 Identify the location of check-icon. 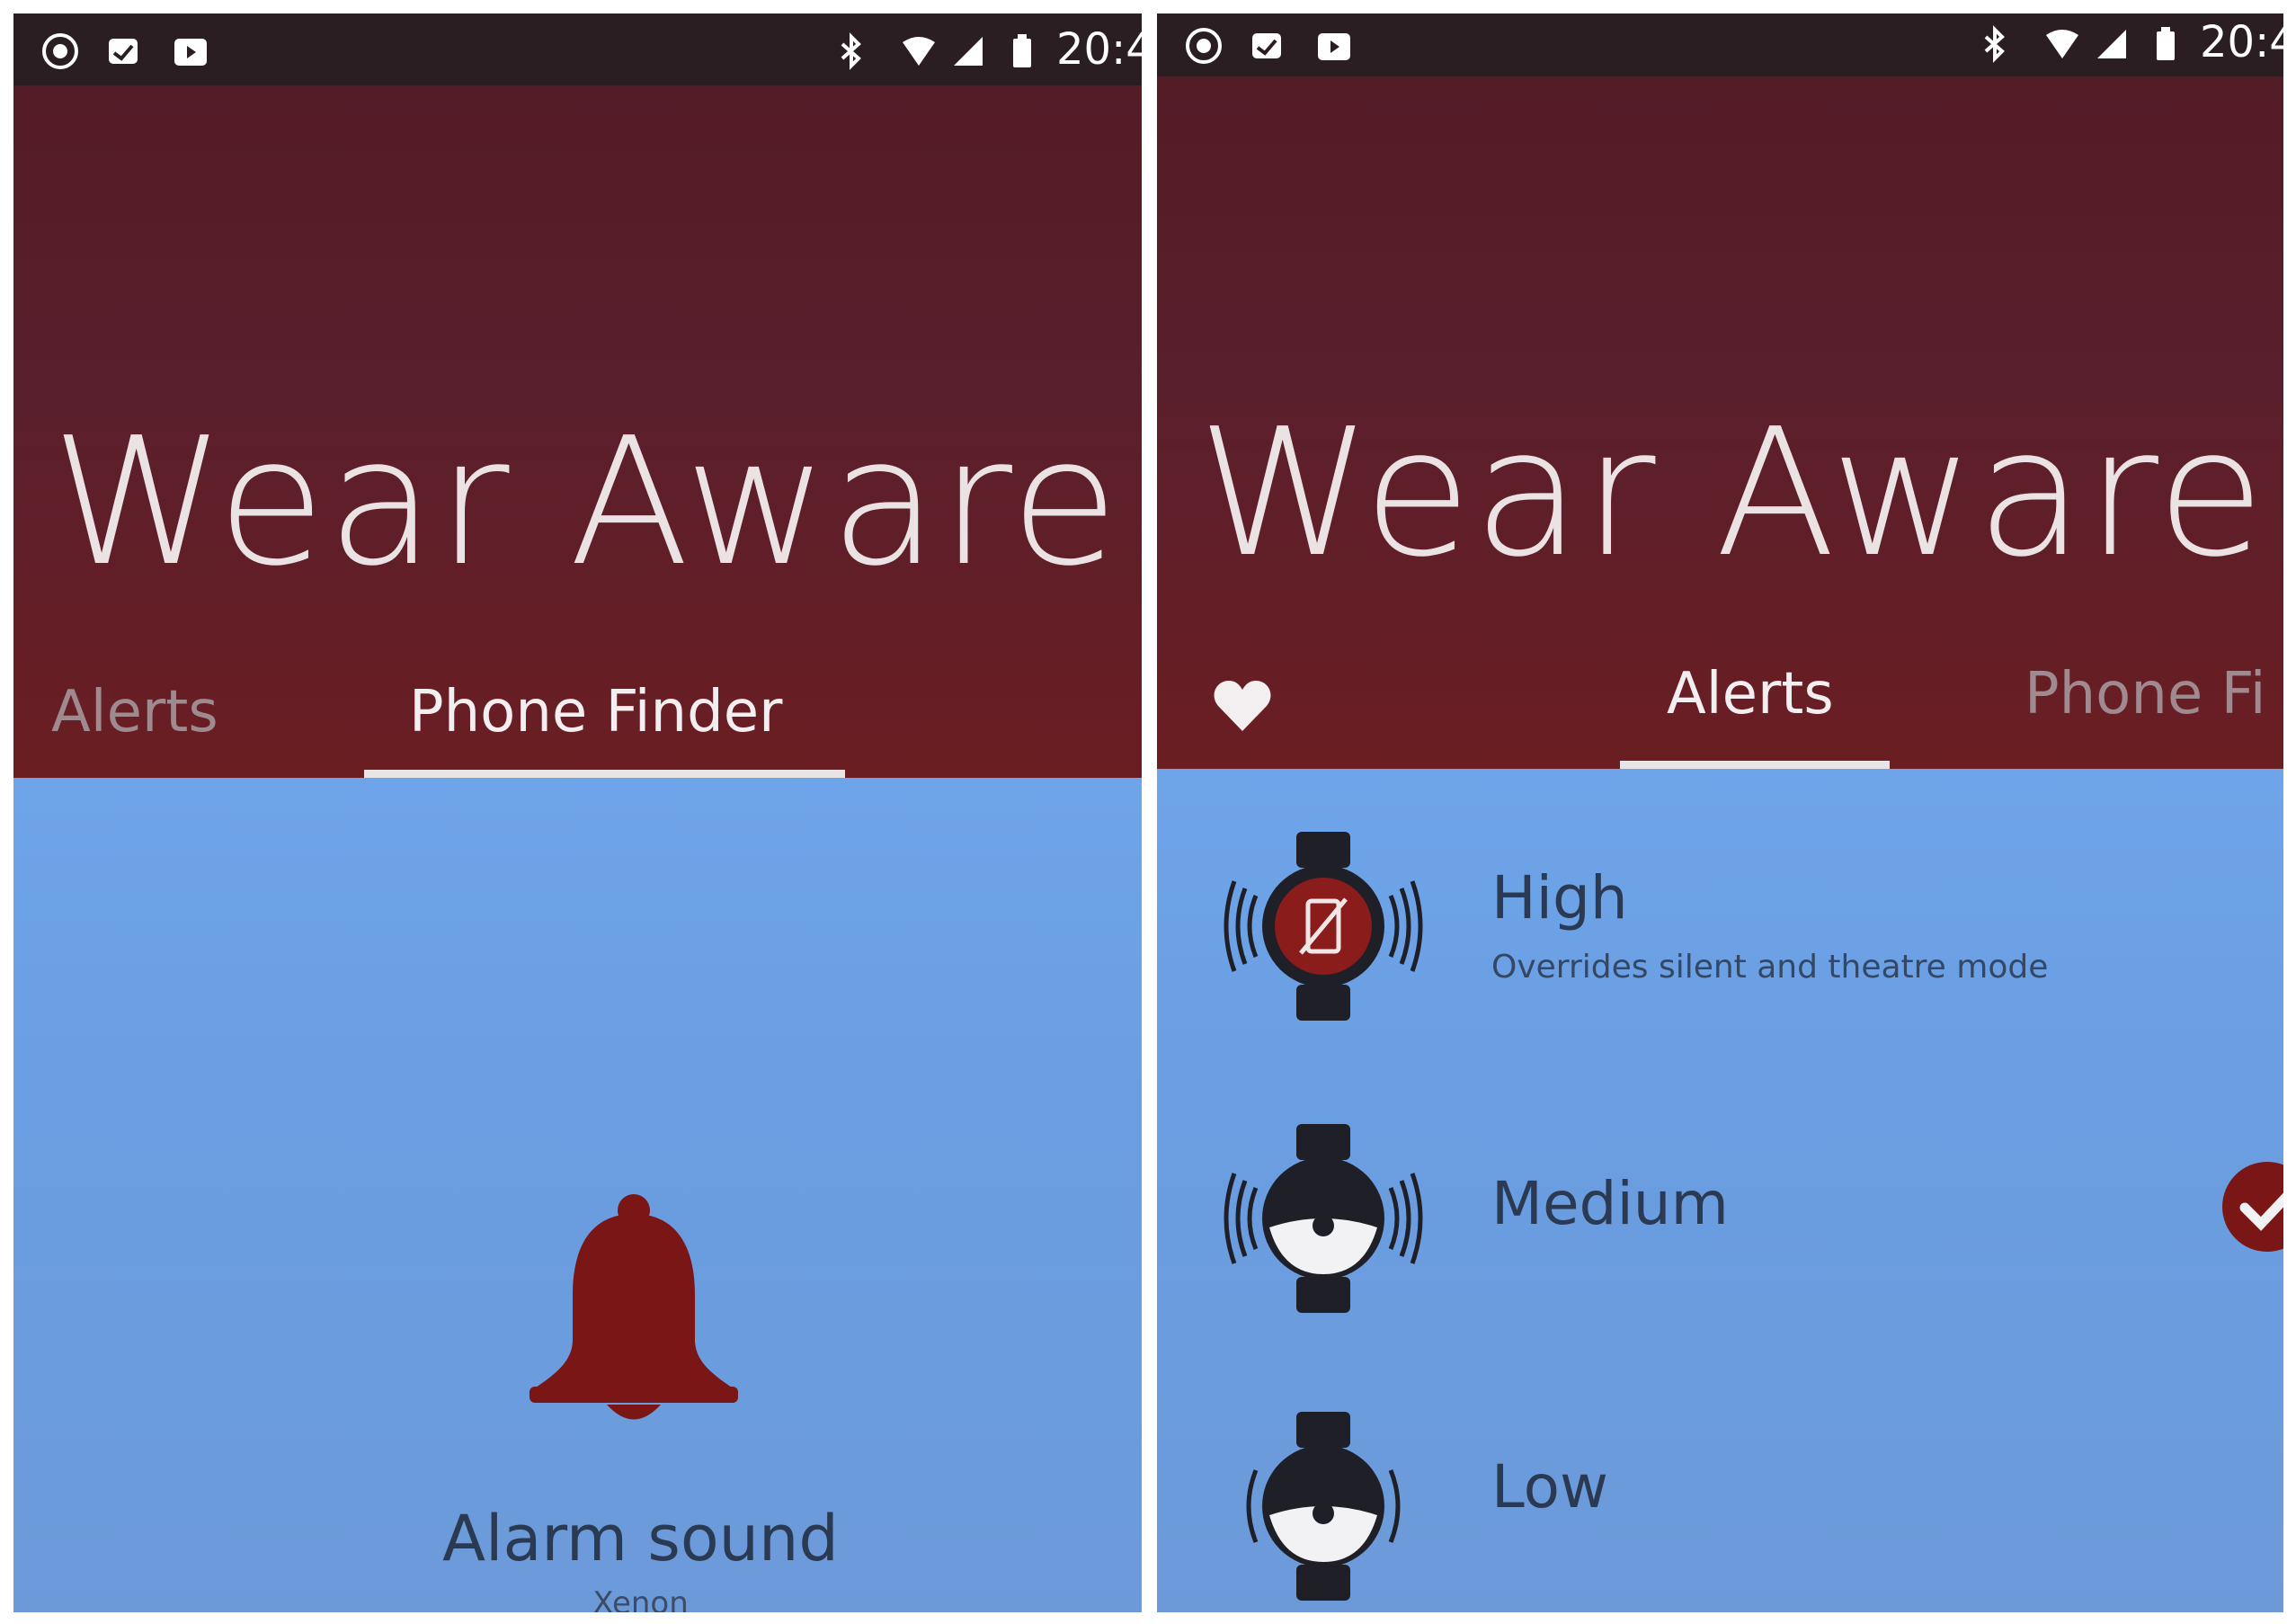
(2250, 1206).